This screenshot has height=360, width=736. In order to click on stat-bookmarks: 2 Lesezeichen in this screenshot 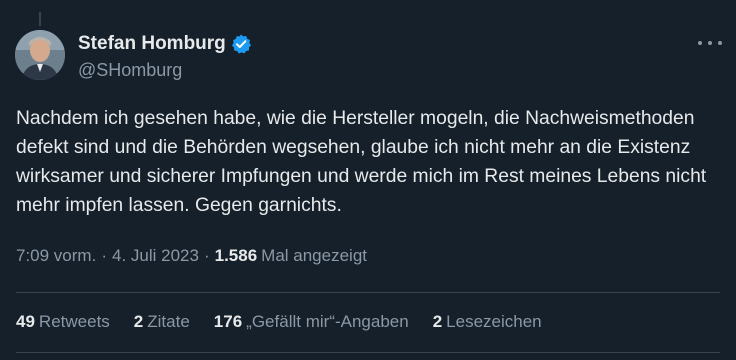, I will do `click(487, 322)`.